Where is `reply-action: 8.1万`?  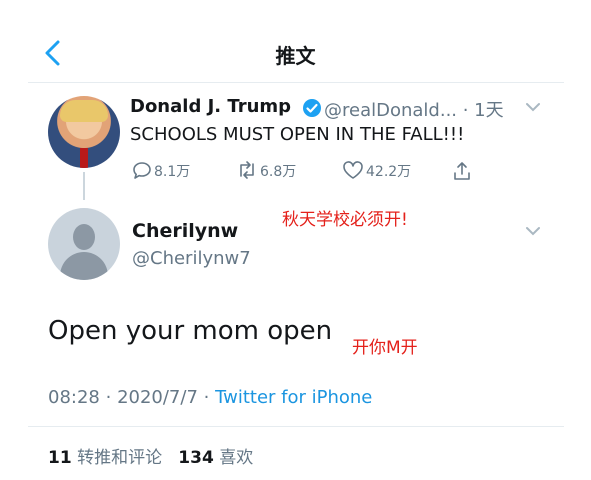
reply-action: 8.1万 is located at coordinates (161, 170).